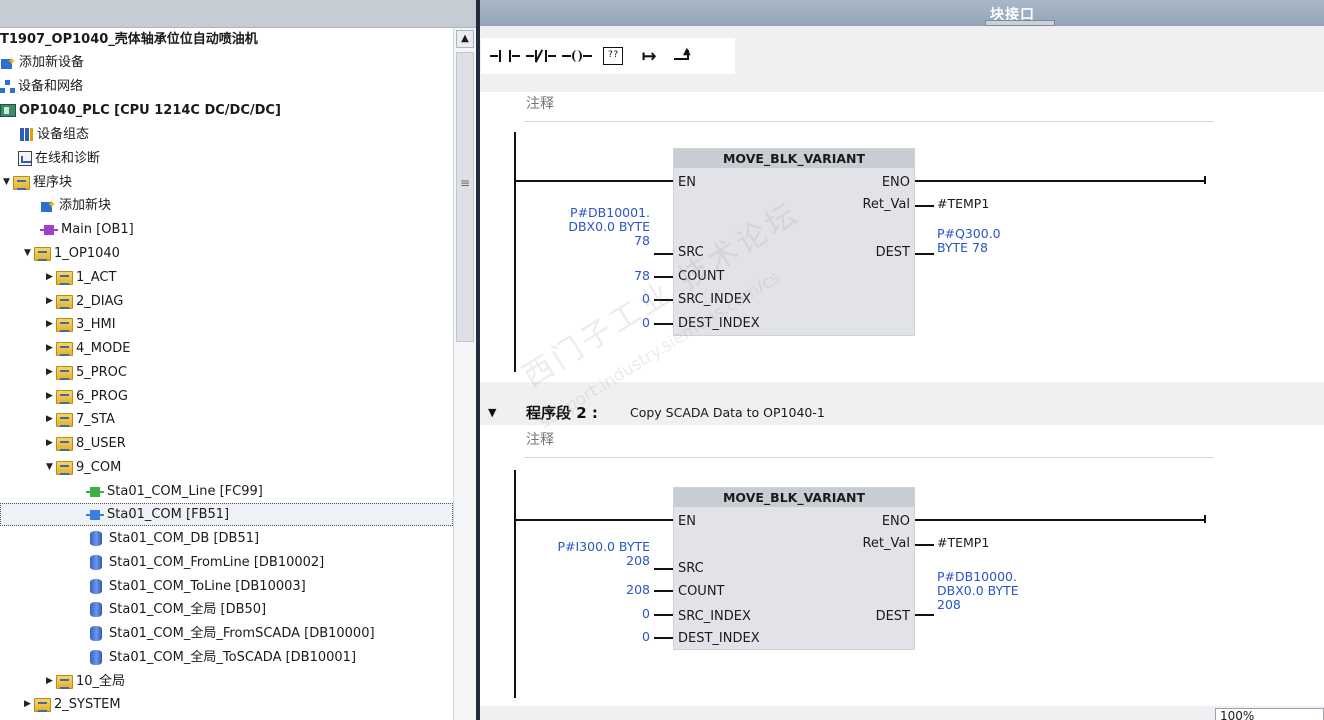  What do you see at coordinates (226, 348) in the screenshot?
I see `tree-item-4-mode: ▶ 4_MODE` at bounding box center [226, 348].